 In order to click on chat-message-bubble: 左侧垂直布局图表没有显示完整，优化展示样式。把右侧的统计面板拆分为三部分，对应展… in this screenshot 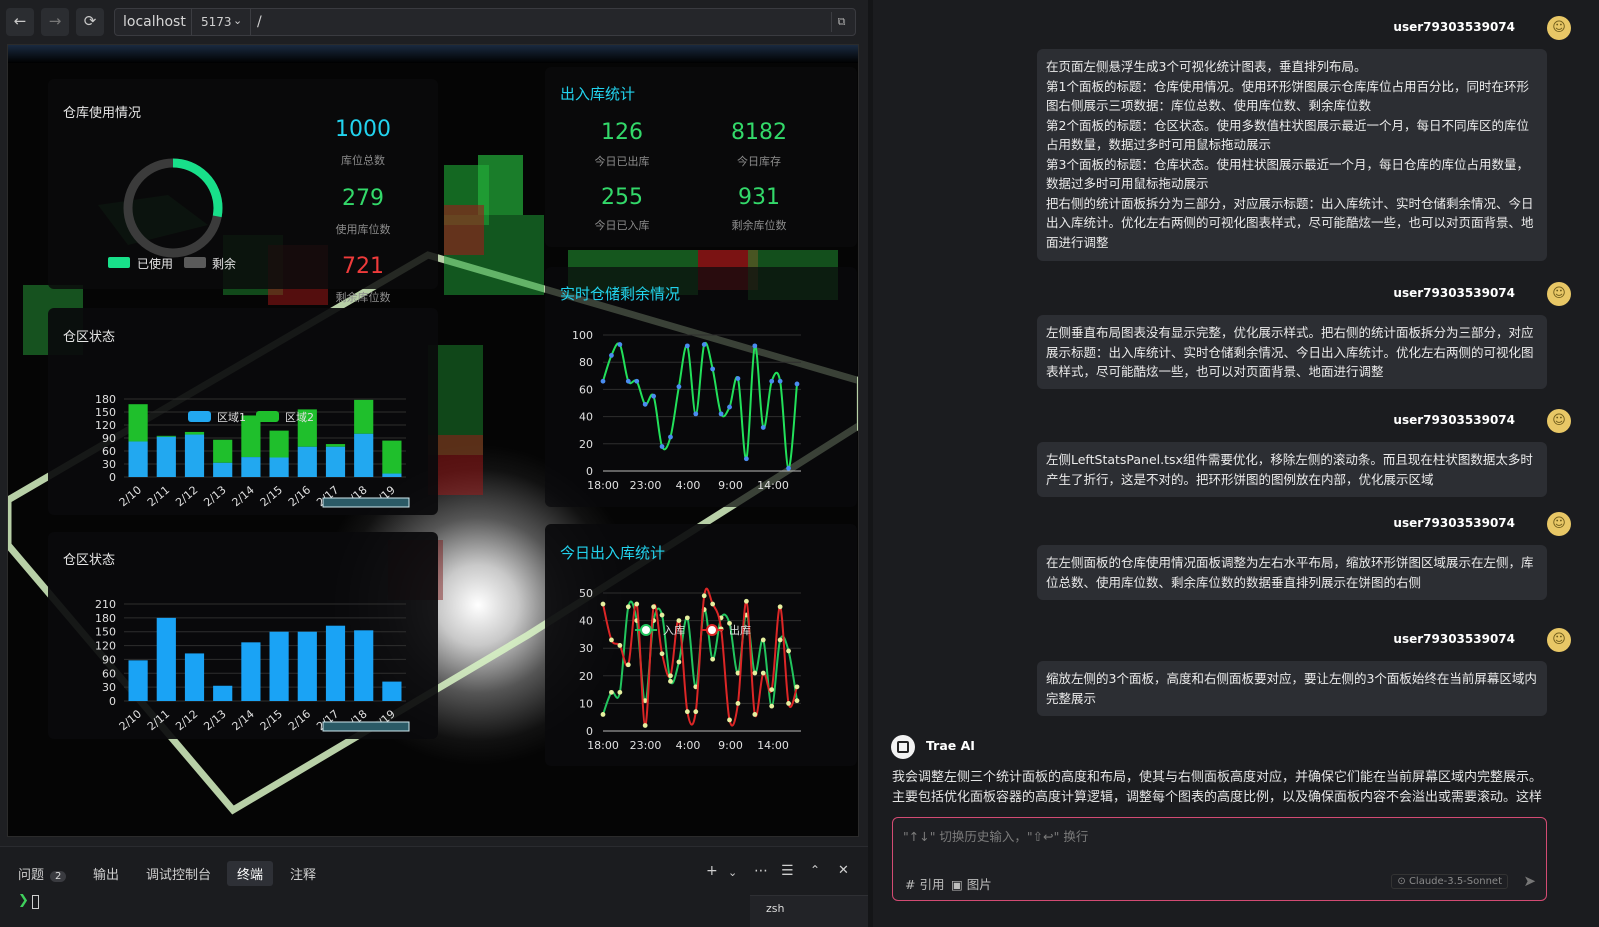, I will do `click(1292, 352)`.